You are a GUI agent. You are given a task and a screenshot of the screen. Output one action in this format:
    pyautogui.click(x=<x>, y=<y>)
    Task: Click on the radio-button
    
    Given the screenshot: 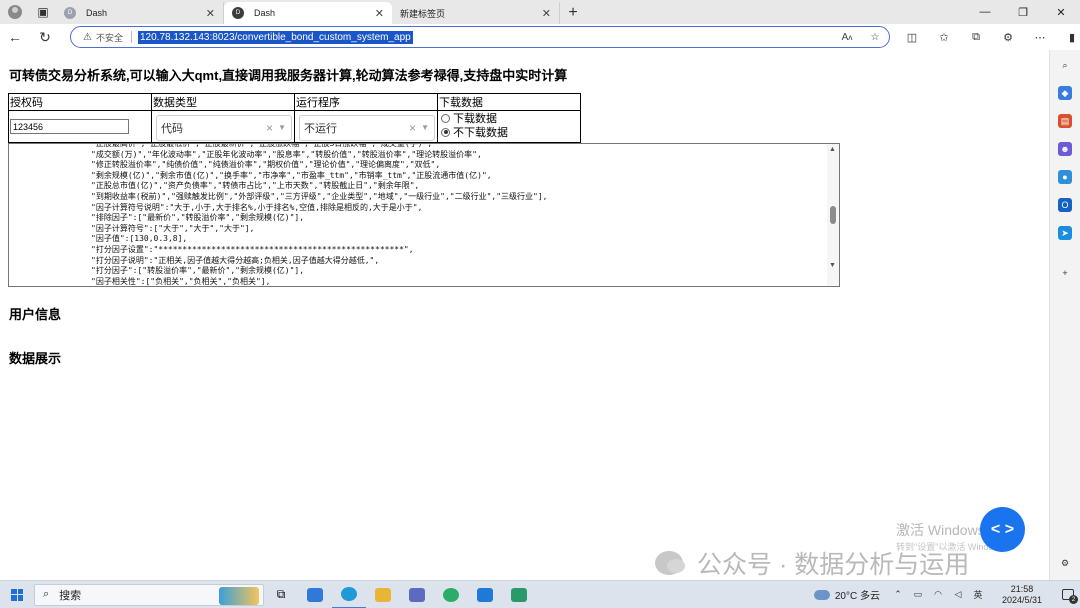 What is the action you would take?
    pyautogui.click(x=445, y=118)
    